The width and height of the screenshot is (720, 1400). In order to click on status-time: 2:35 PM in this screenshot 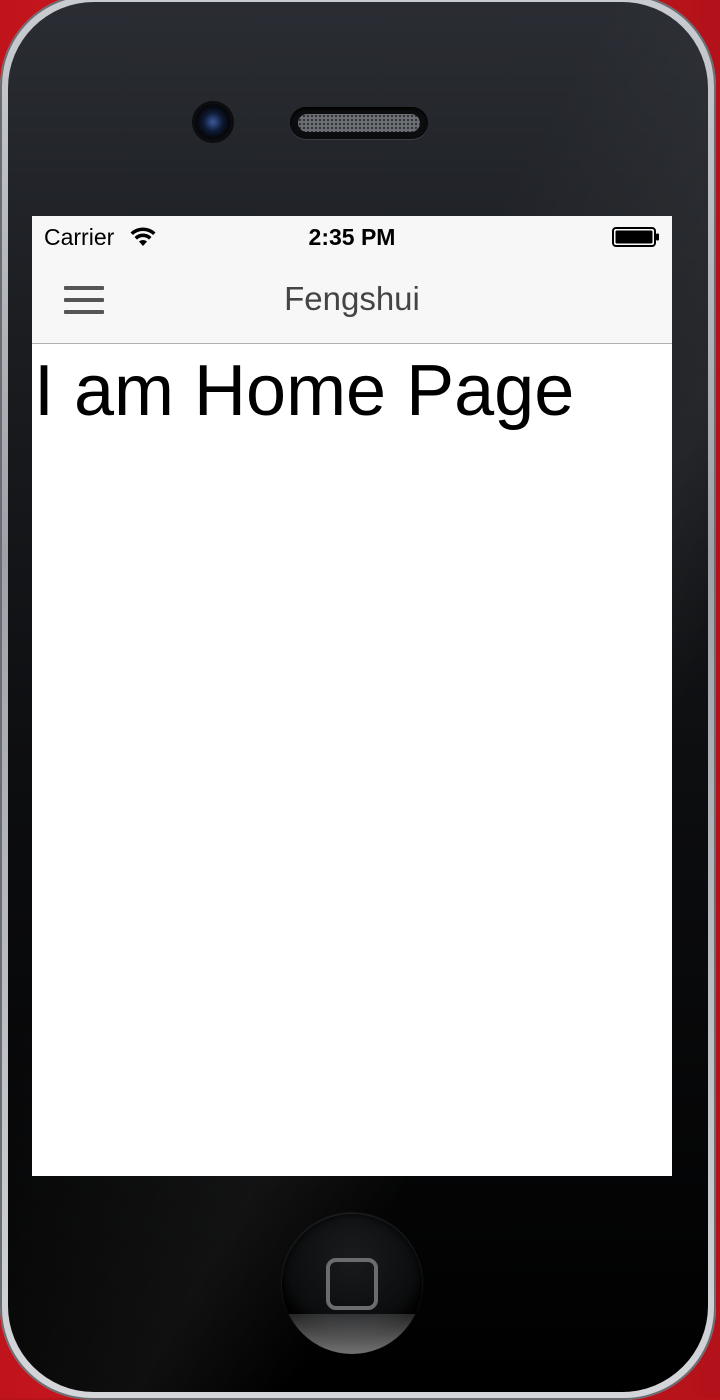, I will do `click(352, 237)`.